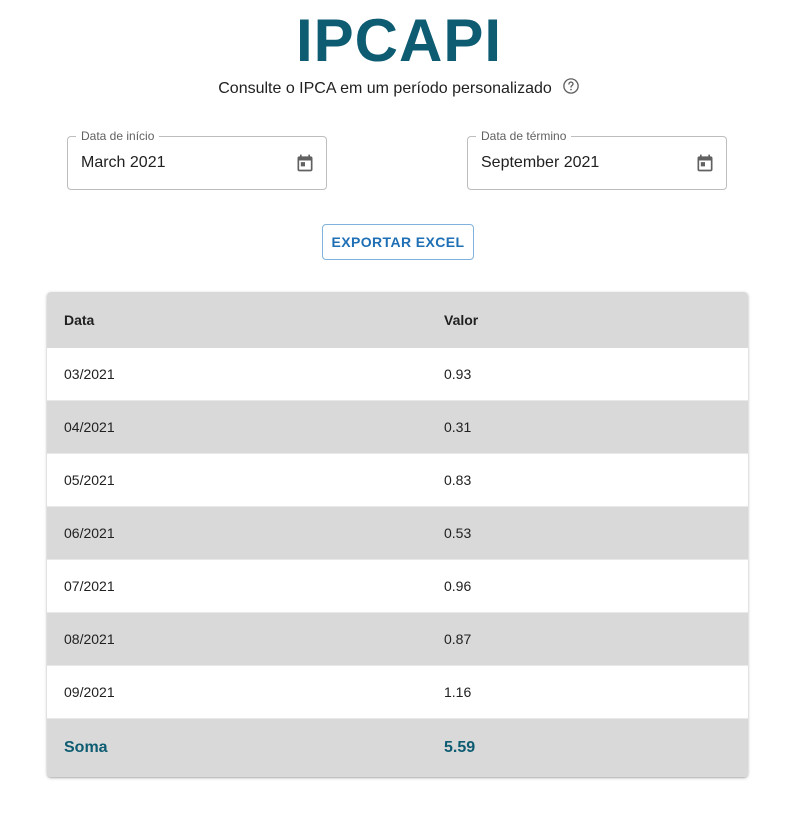 The height and width of the screenshot is (816, 798). What do you see at coordinates (79, 320) in the screenshot?
I see `column-header-data: Data` at bounding box center [79, 320].